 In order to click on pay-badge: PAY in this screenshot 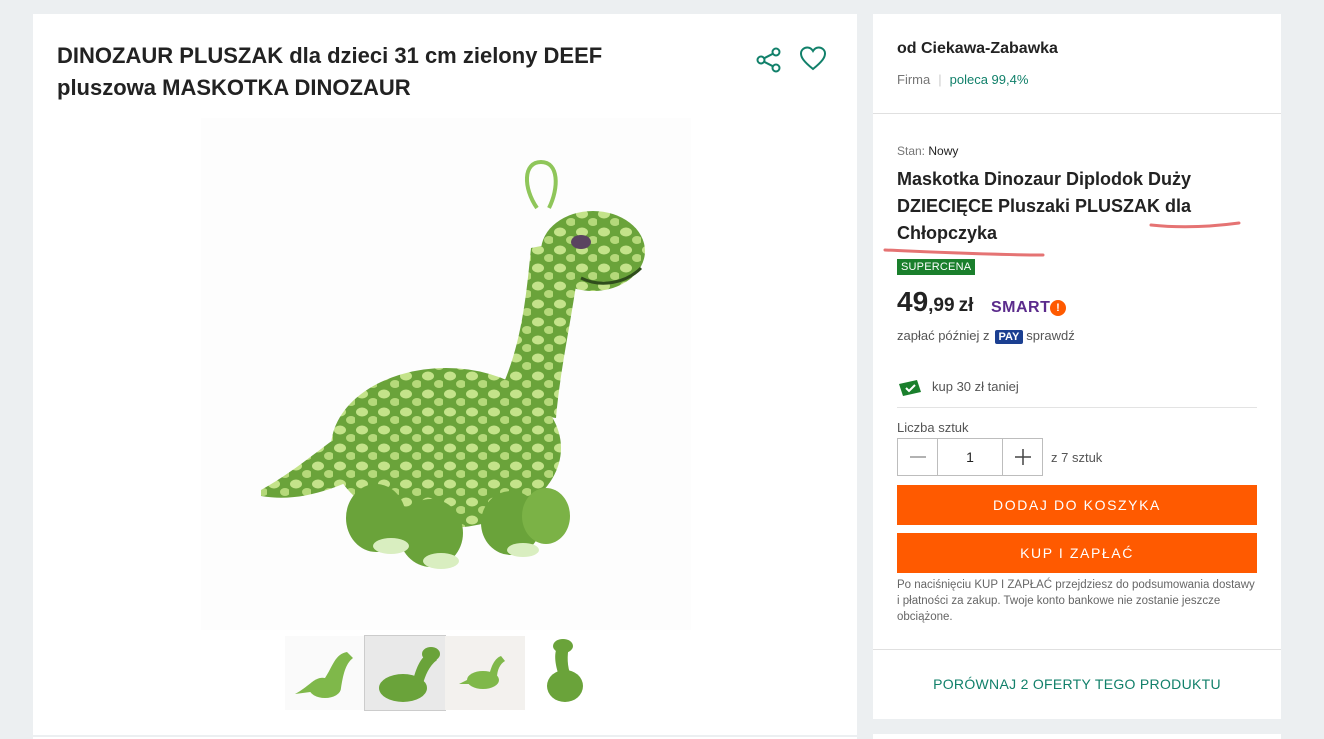, I will do `click(1009, 337)`.